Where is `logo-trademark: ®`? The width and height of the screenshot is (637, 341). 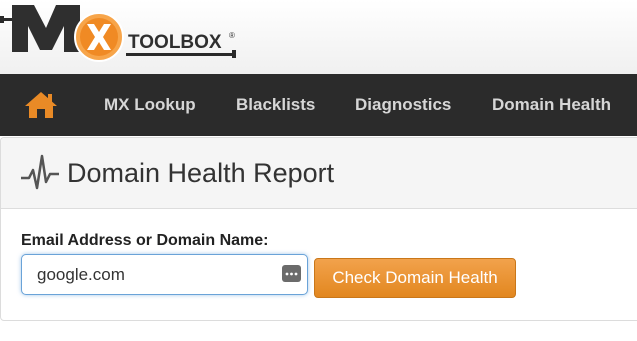 logo-trademark: ® is located at coordinates (232, 35).